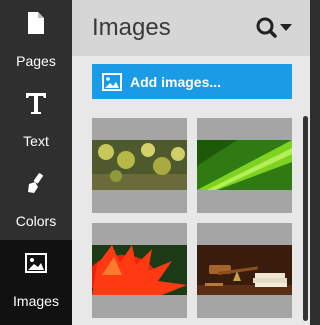 Image resolution: width=320 pixels, height=325 pixels. I want to click on gavel-books-image, so click(244, 270).